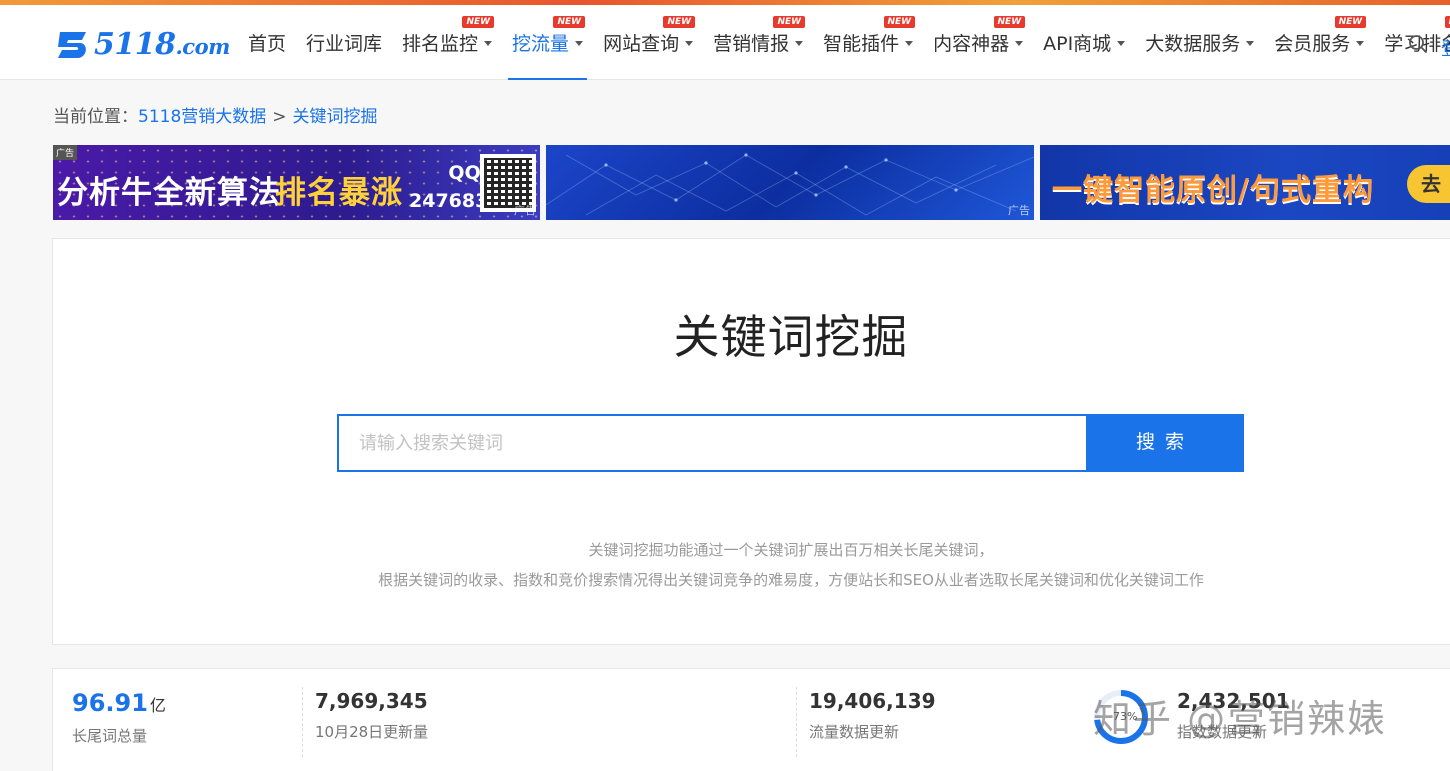  What do you see at coordinates (861, 44) in the screenshot?
I see `nav-item-label: 智能插件` at bounding box center [861, 44].